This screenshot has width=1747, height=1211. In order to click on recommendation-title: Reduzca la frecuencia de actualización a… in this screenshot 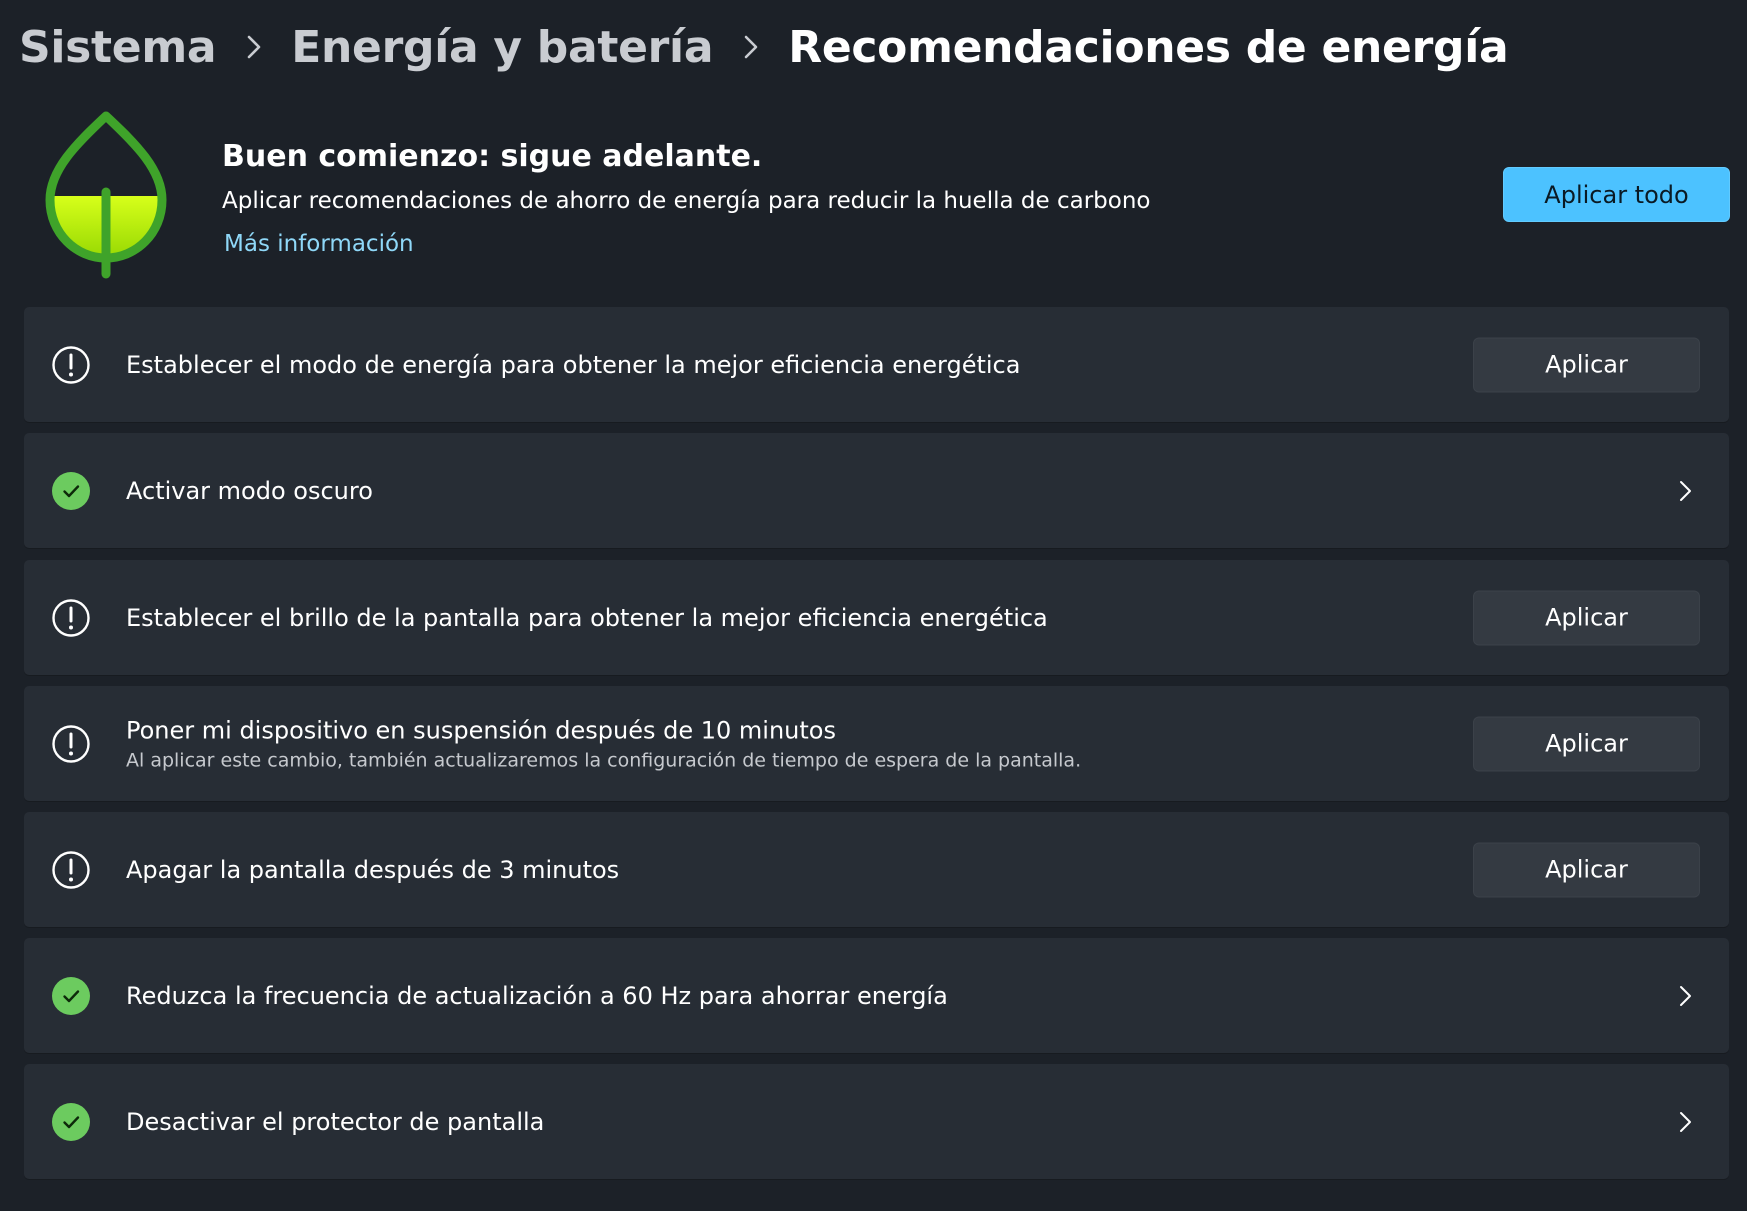, I will do `click(537, 995)`.